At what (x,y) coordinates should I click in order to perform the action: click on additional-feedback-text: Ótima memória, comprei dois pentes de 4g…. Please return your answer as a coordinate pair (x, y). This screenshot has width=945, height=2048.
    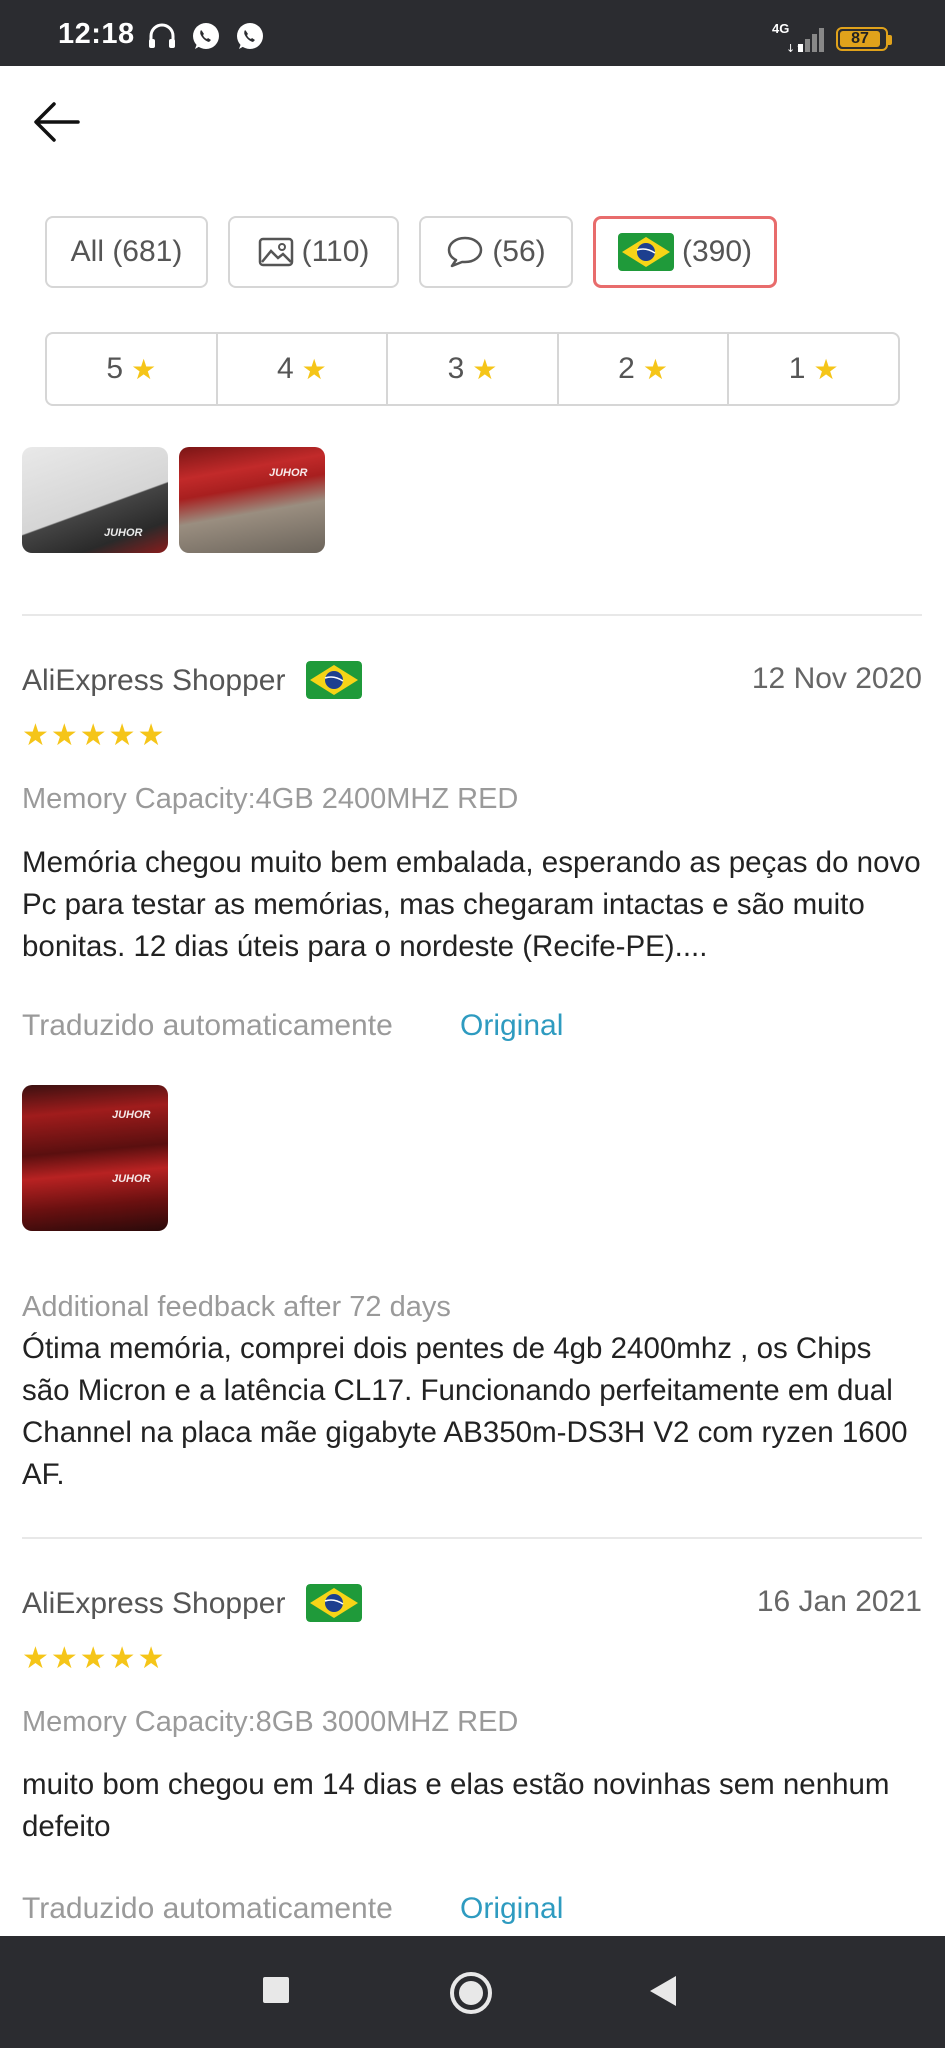
    Looking at the image, I should click on (465, 1411).